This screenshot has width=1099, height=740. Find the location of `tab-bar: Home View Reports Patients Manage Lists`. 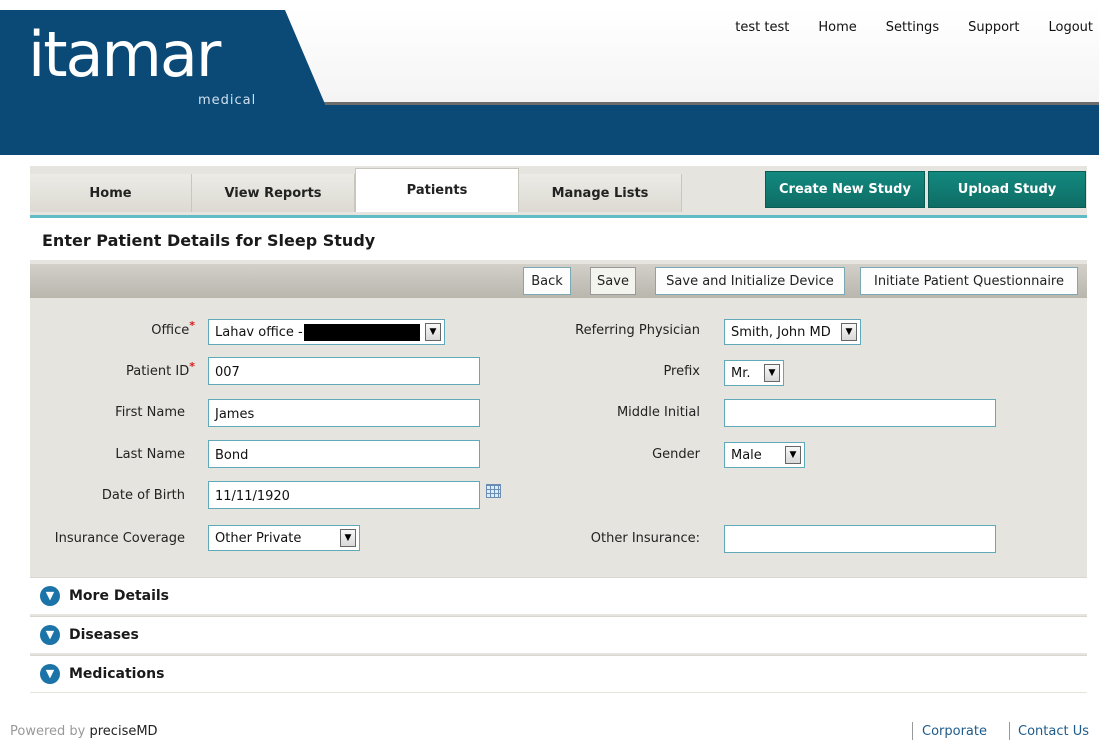

tab-bar: Home View Reports Patients Manage Lists is located at coordinates (356, 190).